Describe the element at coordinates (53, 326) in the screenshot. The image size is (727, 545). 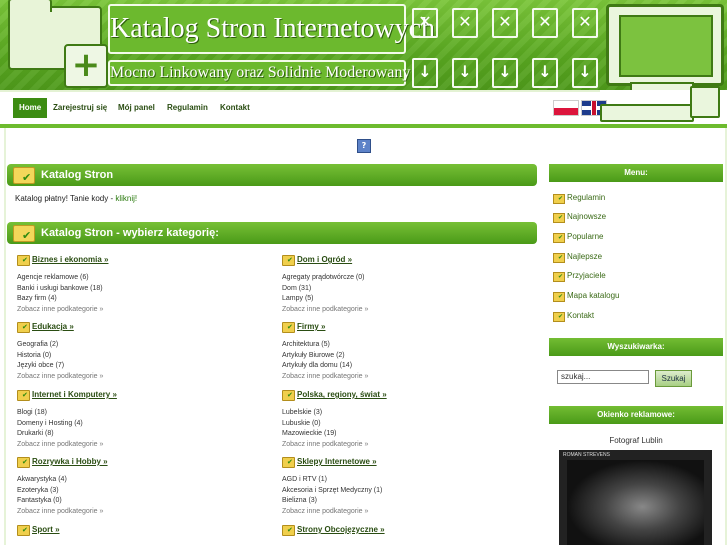
I see `category-link: Edukacja »` at that location.